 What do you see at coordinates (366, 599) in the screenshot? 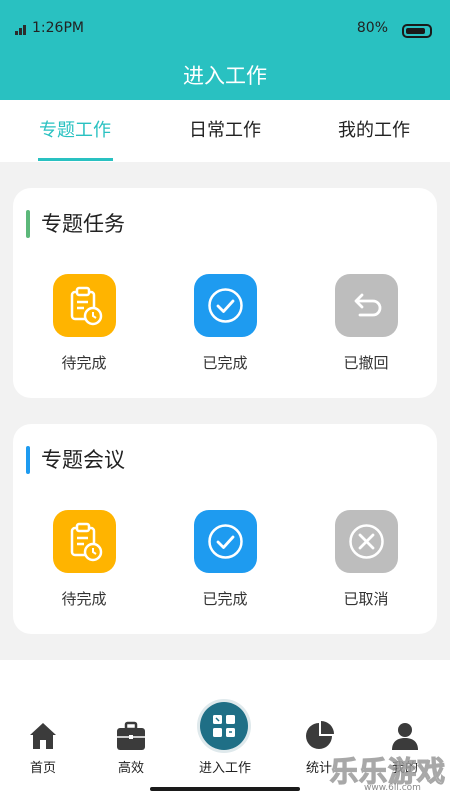
I see `item-label: 已取消` at bounding box center [366, 599].